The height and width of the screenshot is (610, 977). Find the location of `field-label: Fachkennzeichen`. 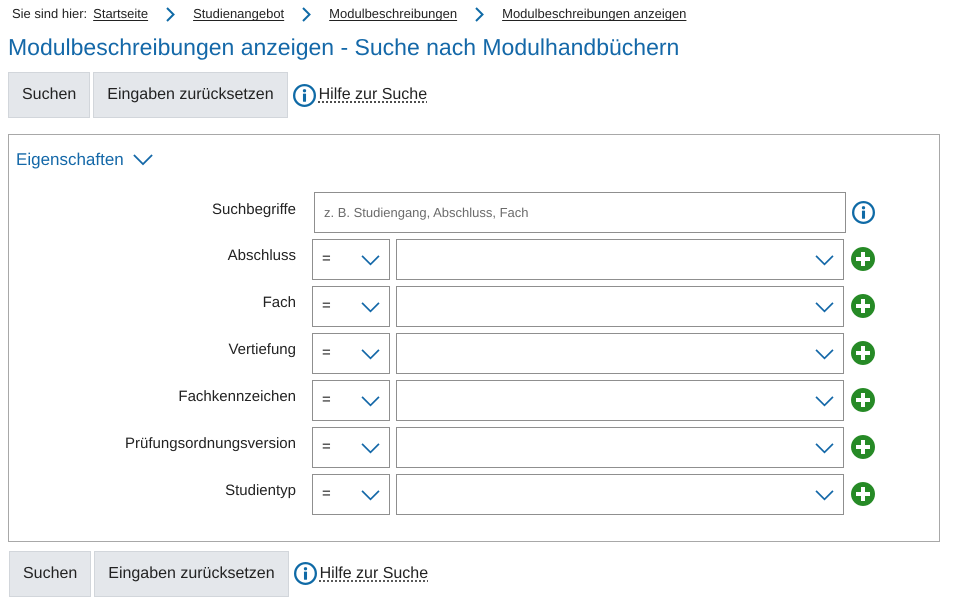

field-label: Fachkennzeichen is located at coordinates (236, 396).